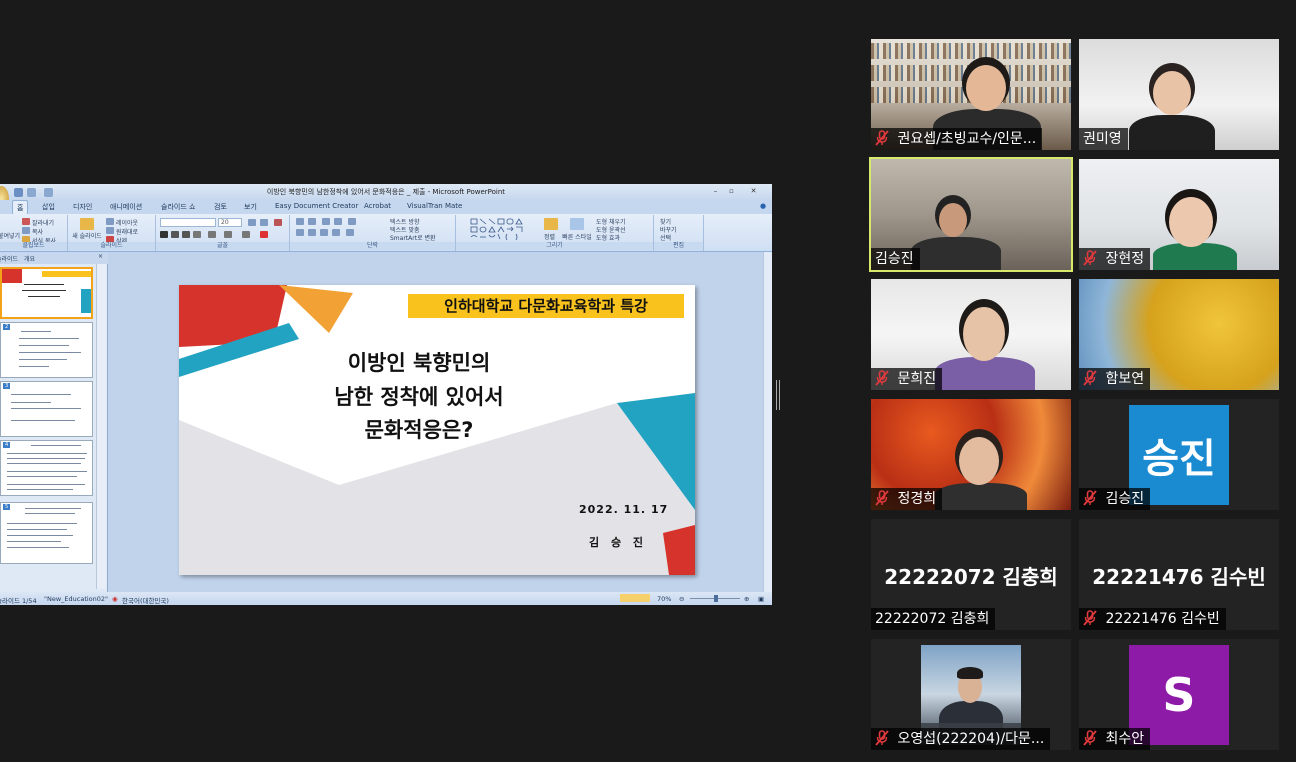 This screenshot has height=762, width=1296. What do you see at coordinates (1179, 214) in the screenshot?
I see `participant-tile: 장현정` at bounding box center [1179, 214].